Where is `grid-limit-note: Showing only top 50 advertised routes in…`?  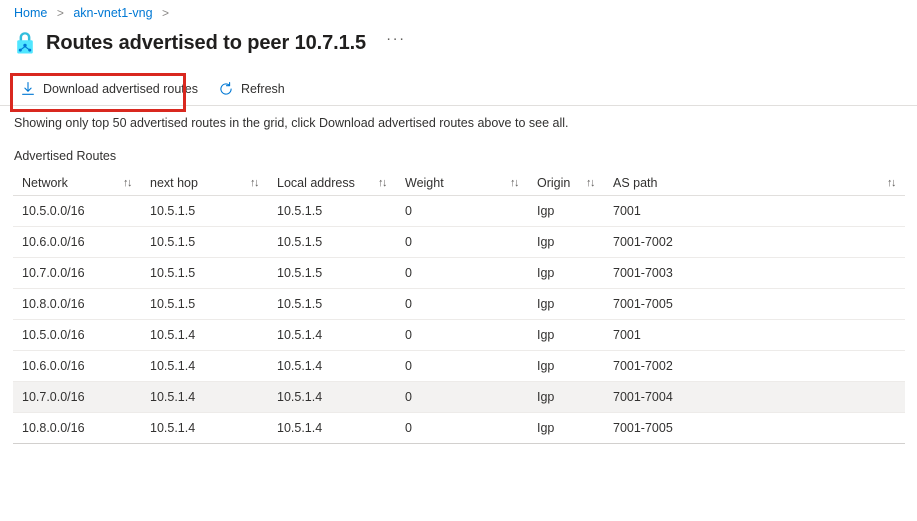
grid-limit-note: Showing only top 50 advertised routes in… is located at coordinates (291, 123).